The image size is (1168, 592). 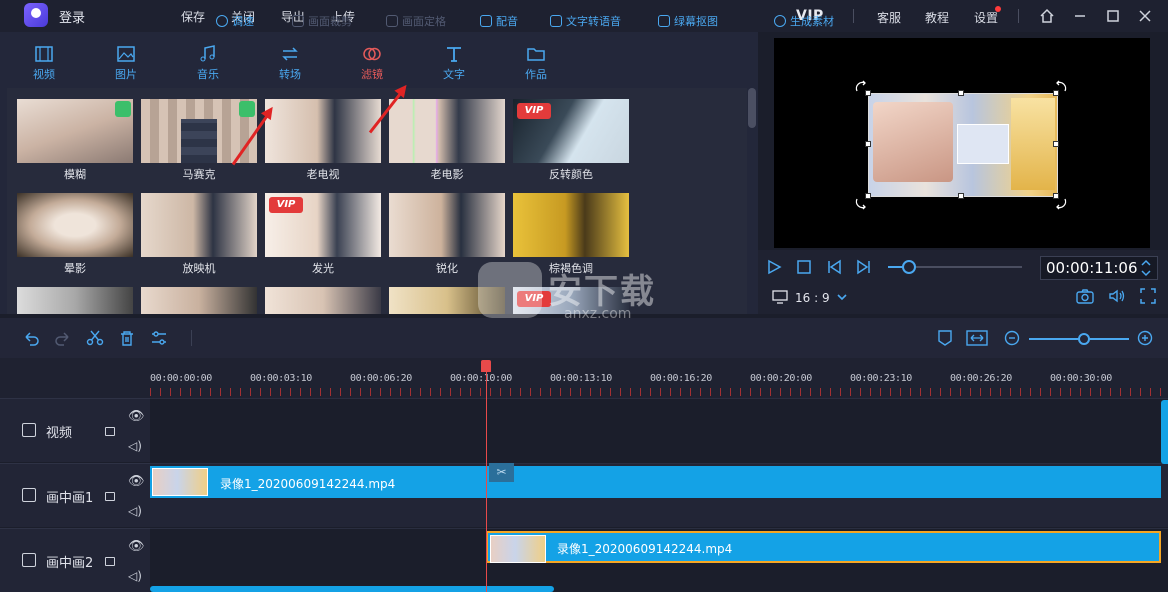 What do you see at coordinates (95, 338) in the screenshot?
I see `scissors-icon` at bounding box center [95, 338].